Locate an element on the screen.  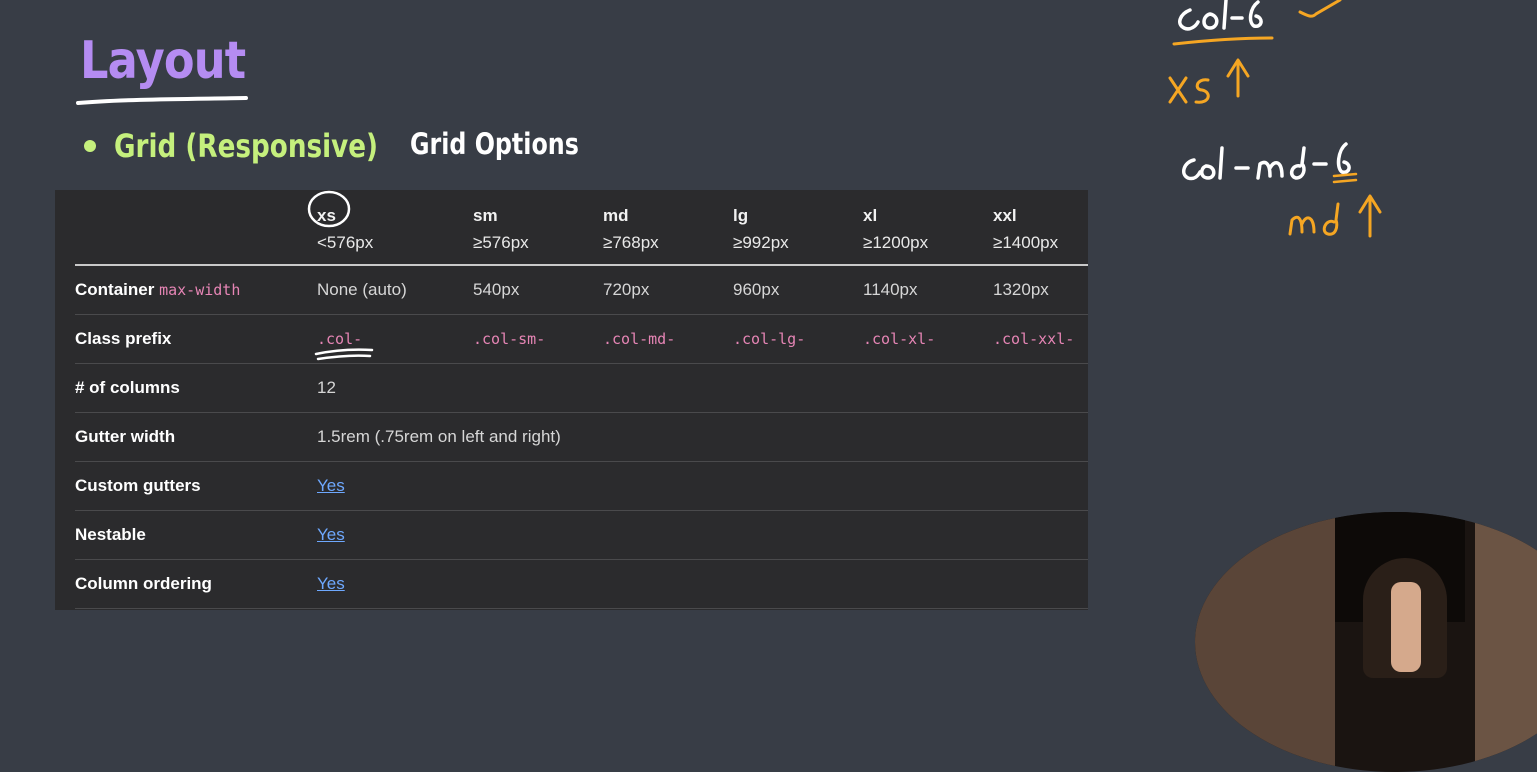
xs-circle-mark is located at coordinates (329, 209).